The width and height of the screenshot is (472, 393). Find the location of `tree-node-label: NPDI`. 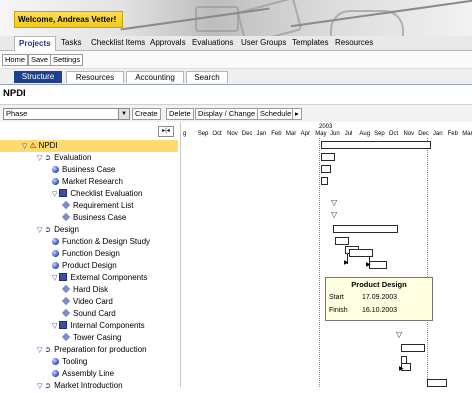

tree-node-label: NPDI is located at coordinates (48, 145).